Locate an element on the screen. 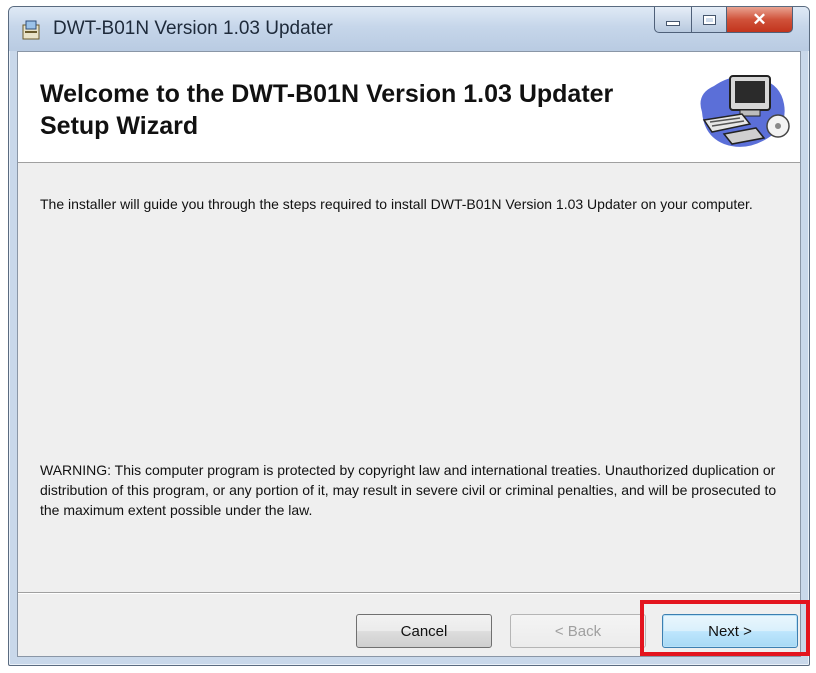 The height and width of the screenshot is (673, 816). installer-app-icon is located at coordinates (31, 30).